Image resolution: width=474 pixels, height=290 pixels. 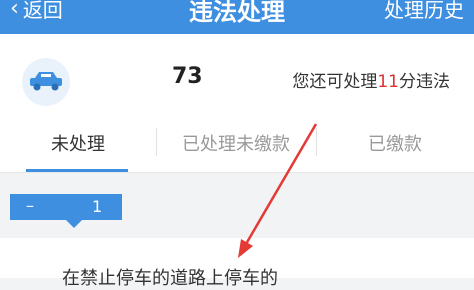 What do you see at coordinates (395, 143) in the screenshot?
I see `tab-paid: 已缴款` at bounding box center [395, 143].